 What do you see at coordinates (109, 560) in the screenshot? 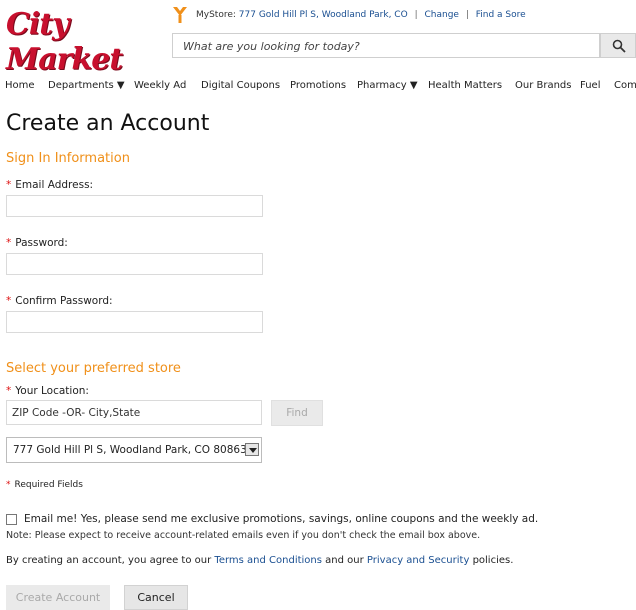
I see `terms-prefix: By creating an account, you agree to our` at bounding box center [109, 560].